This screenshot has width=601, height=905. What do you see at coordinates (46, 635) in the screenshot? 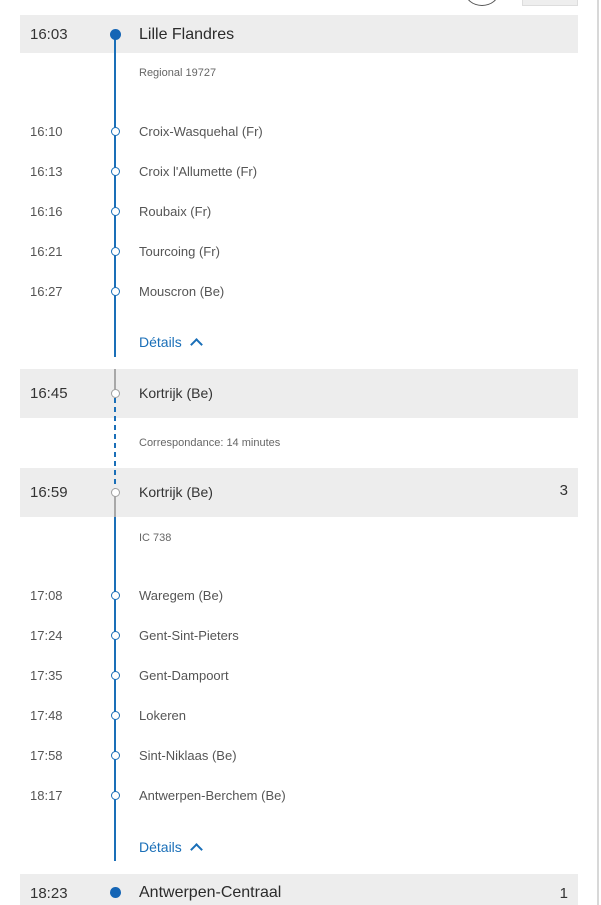
I see `stop-time: 17:24` at bounding box center [46, 635].